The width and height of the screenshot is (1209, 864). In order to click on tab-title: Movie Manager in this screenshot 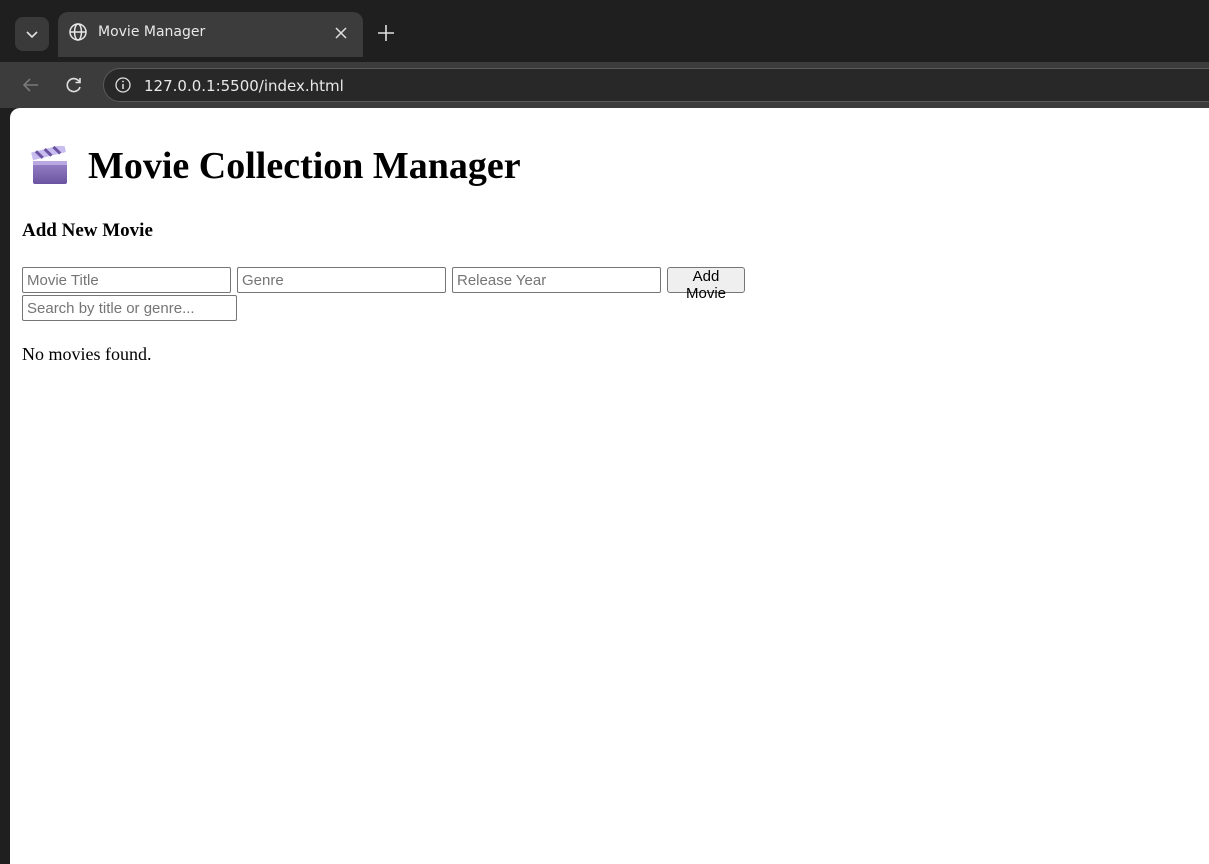, I will do `click(152, 32)`.